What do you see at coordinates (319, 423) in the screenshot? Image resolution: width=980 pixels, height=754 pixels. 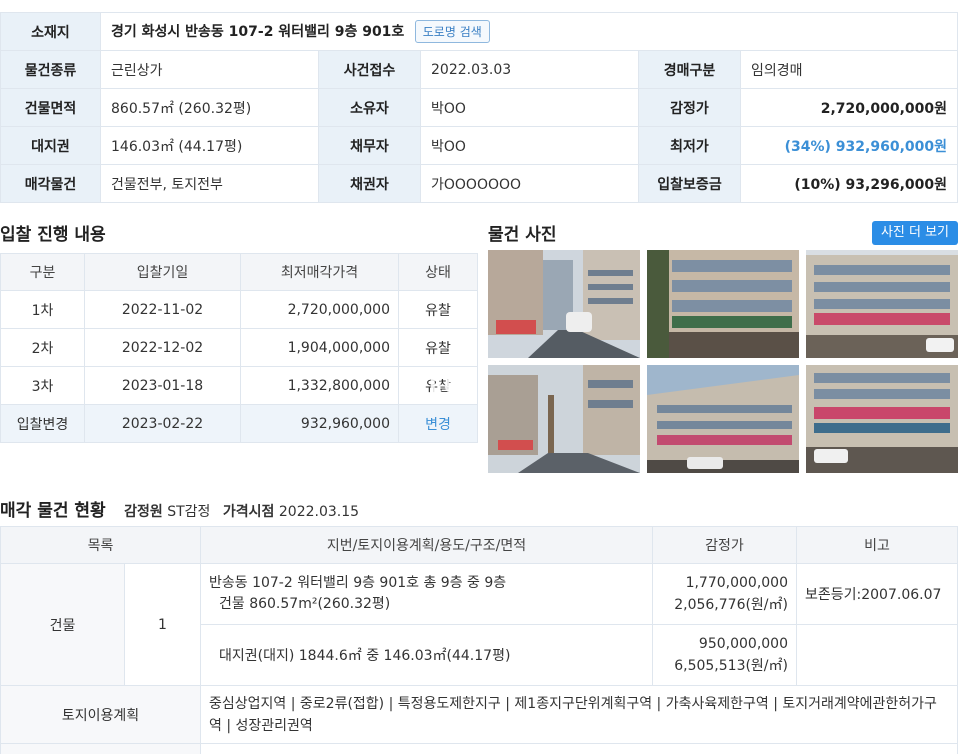 I see `bid-min-price: 932,960,000` at bounding box center [319, 423].